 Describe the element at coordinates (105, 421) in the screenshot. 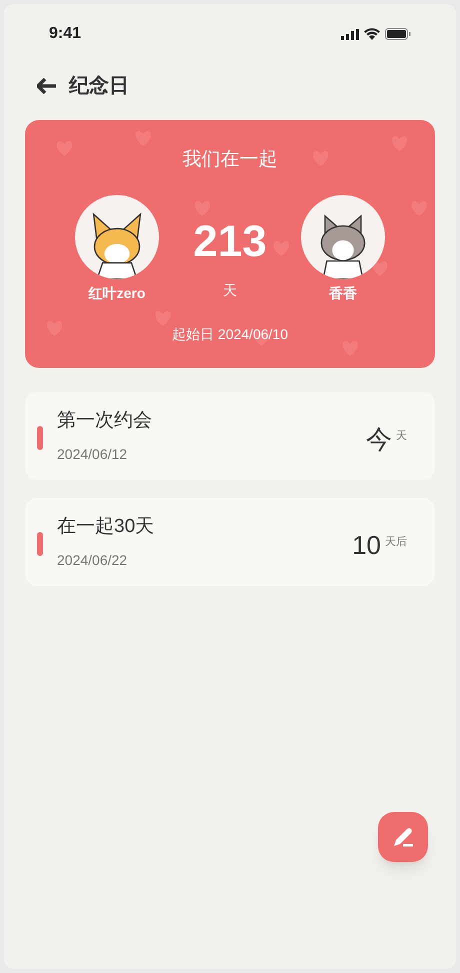

I see `event-title: 第一次约会` at that location.